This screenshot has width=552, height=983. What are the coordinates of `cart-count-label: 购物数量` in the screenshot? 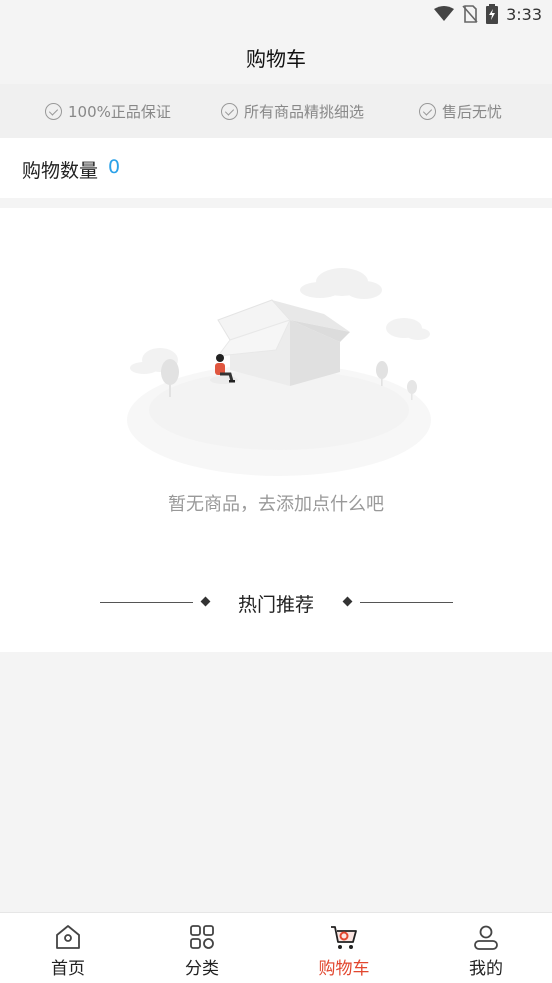 It's located at (60, 171).